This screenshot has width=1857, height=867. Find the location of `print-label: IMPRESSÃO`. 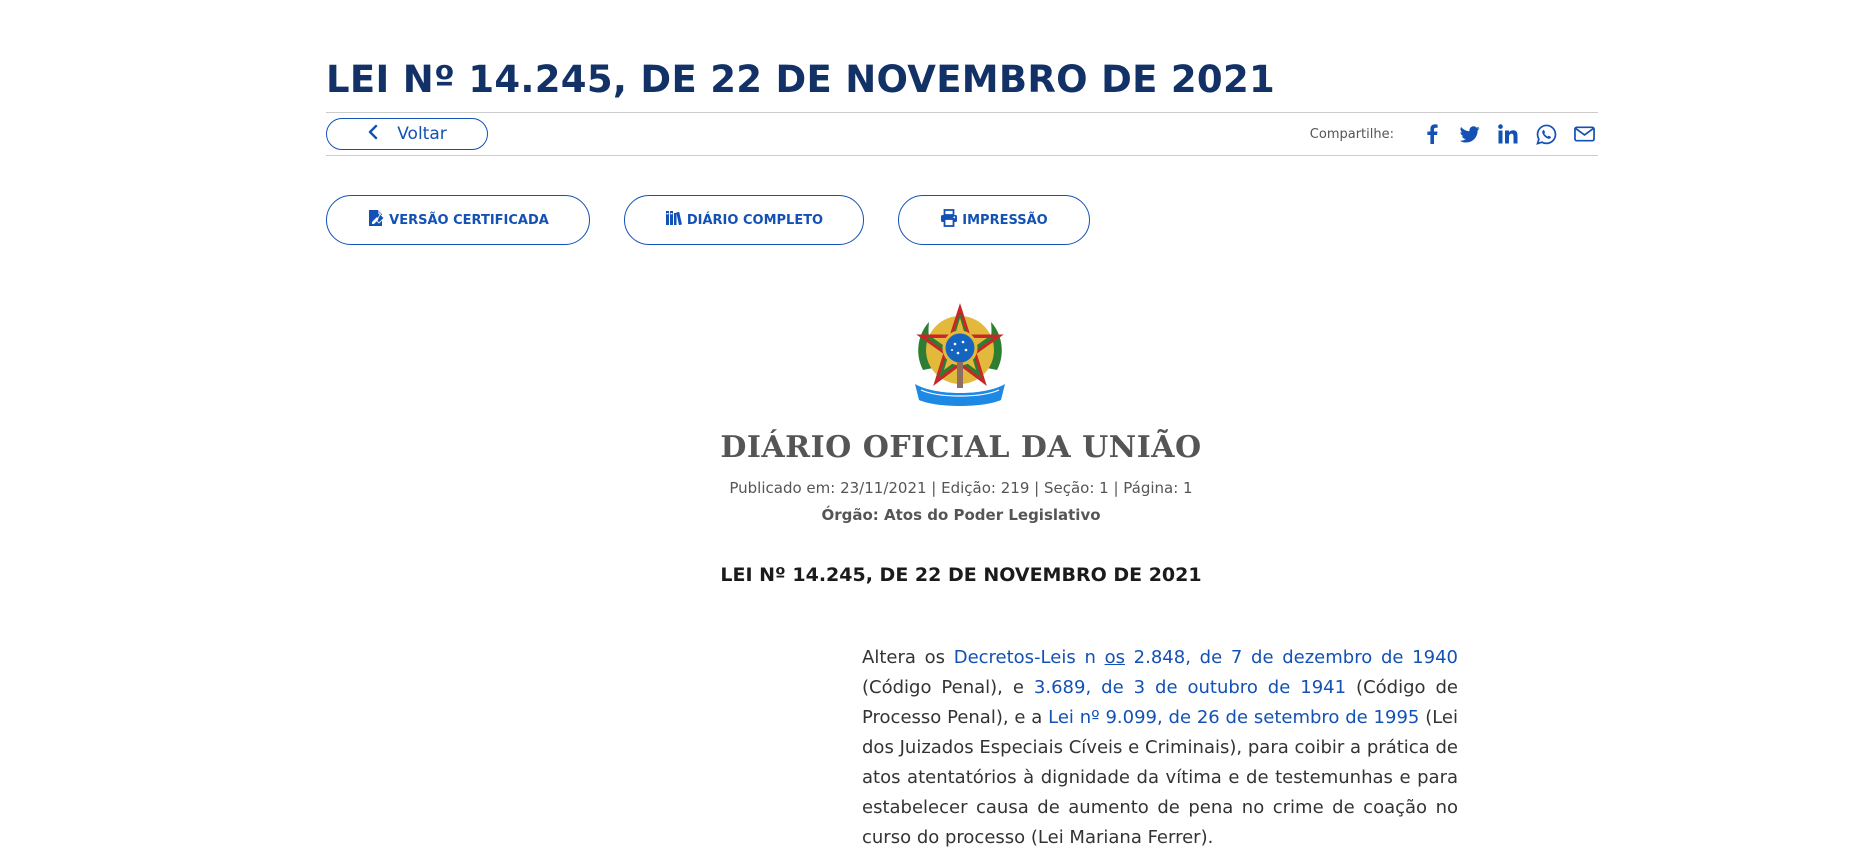

print-label: IMPRESSÃO is located at coordinates (1005, 220).